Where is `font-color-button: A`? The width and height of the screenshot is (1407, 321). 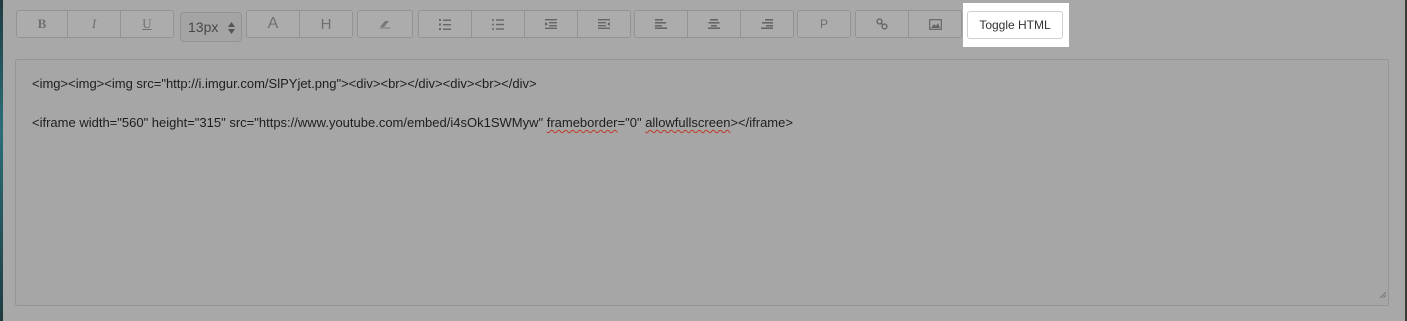 font-color-button: A is located at coordinates (273, 24).